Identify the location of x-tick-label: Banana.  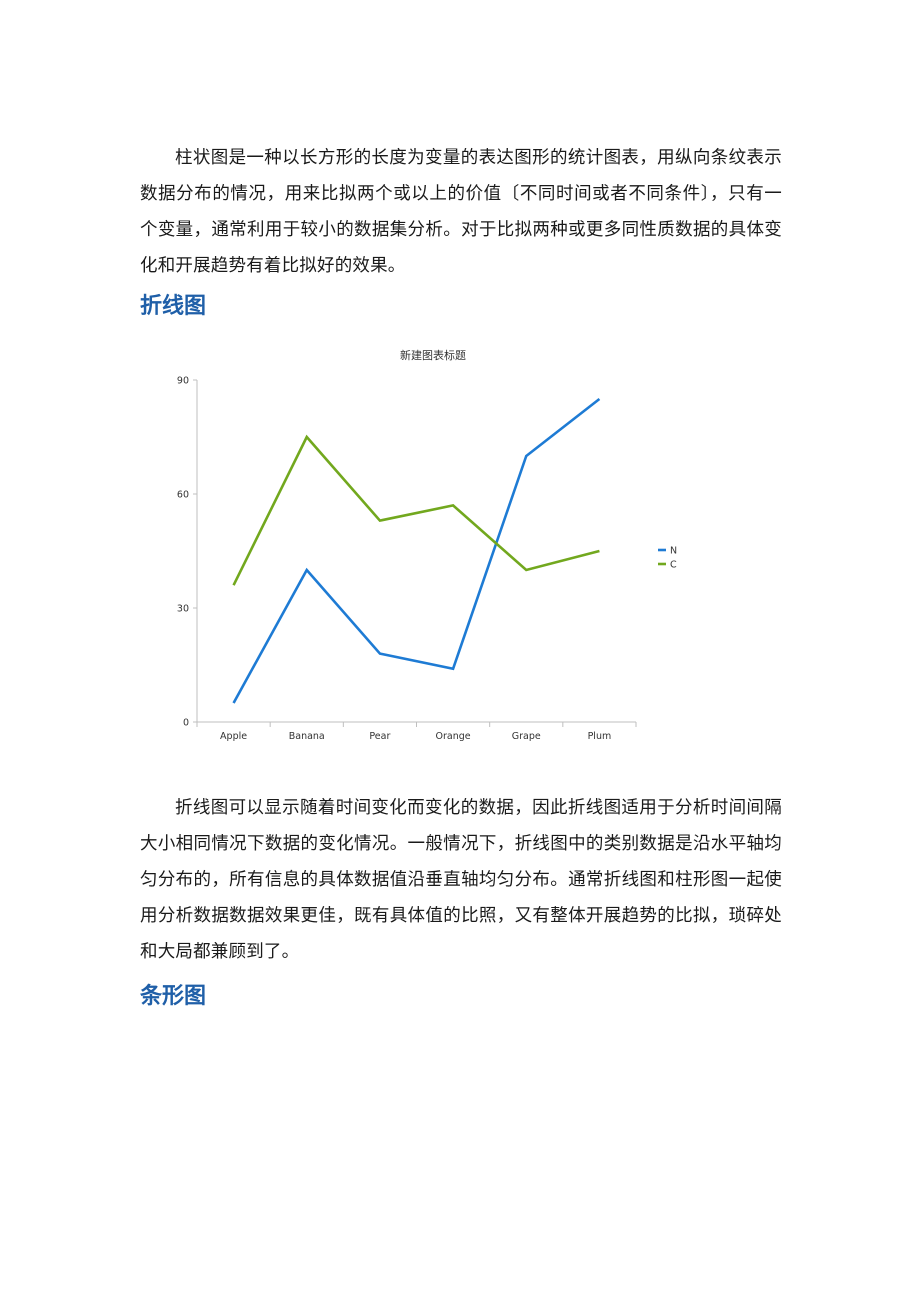
(307, 736).